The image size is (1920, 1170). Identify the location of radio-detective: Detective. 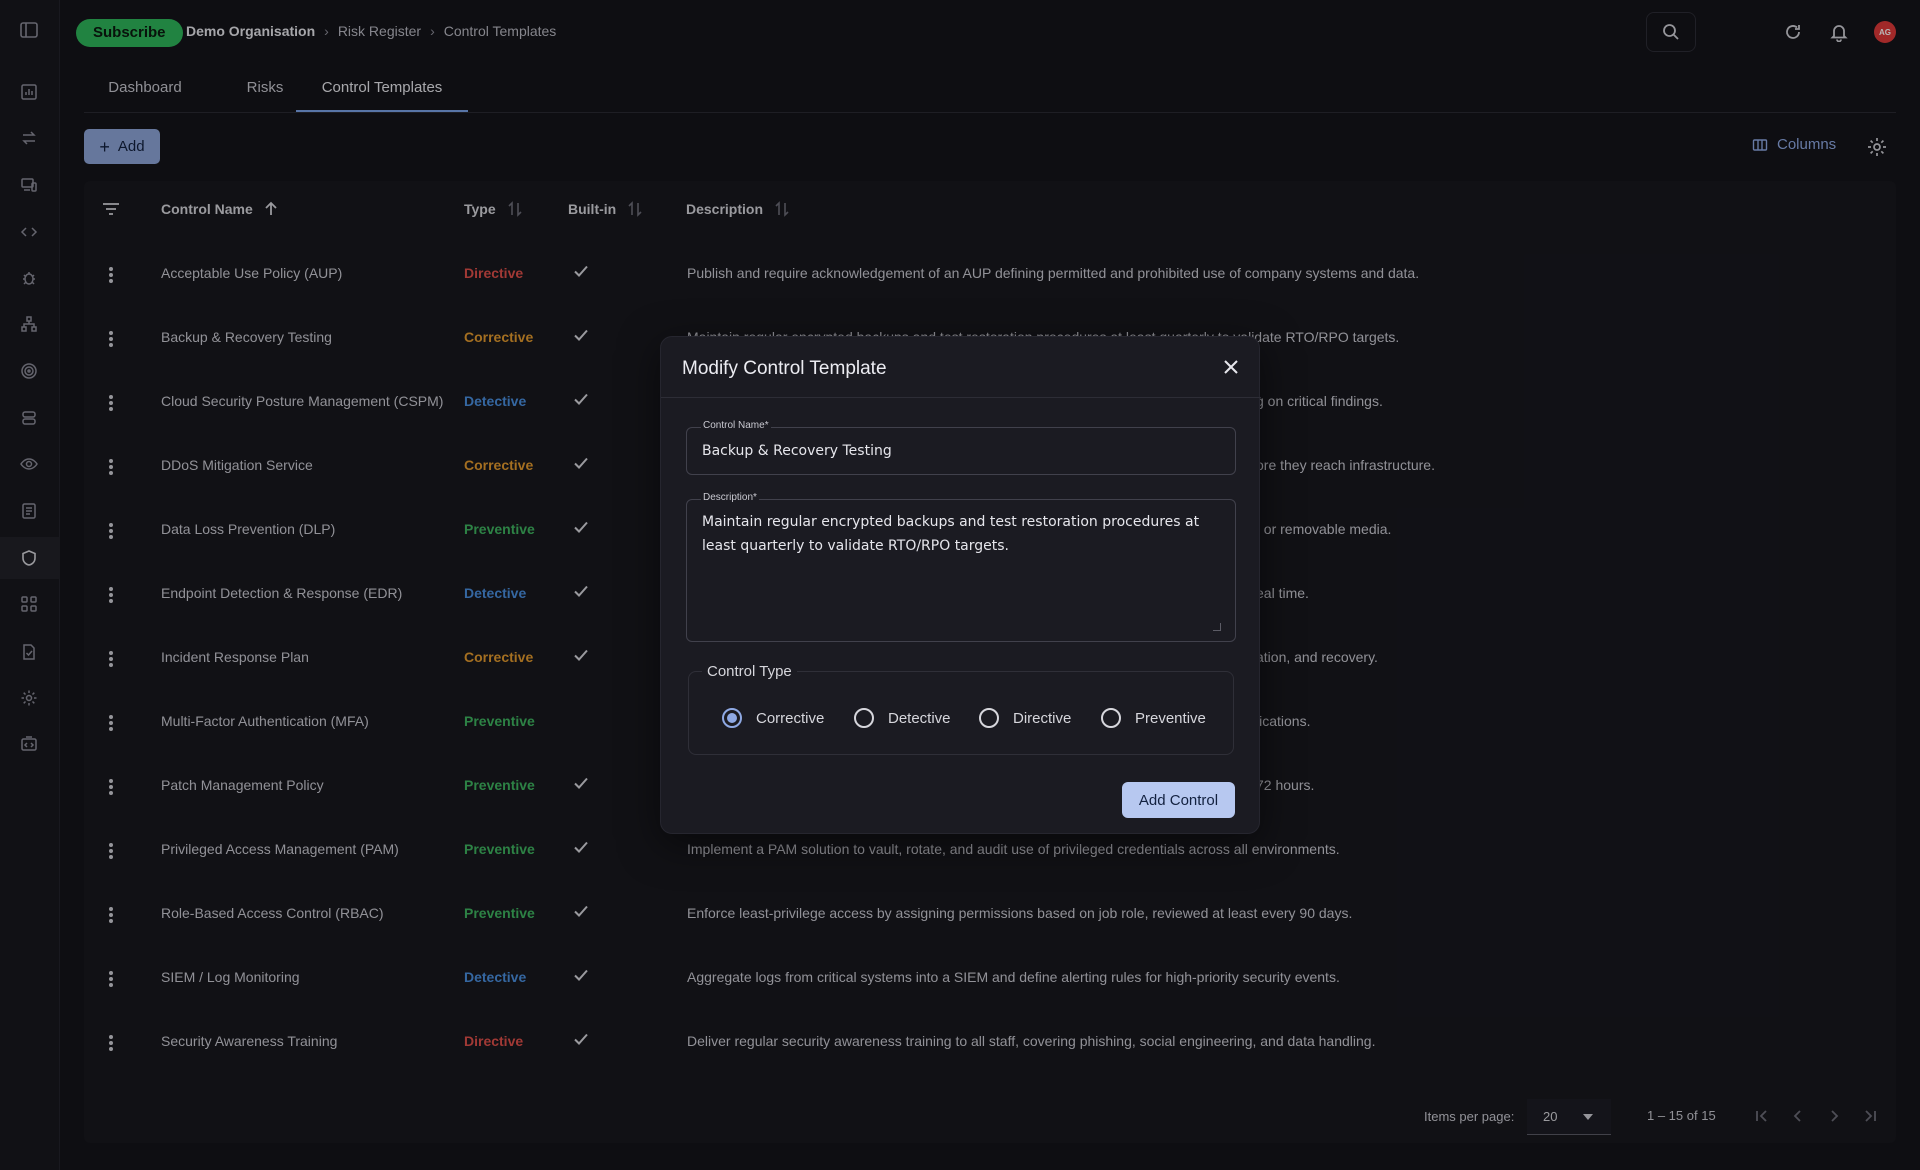
(902, 718).